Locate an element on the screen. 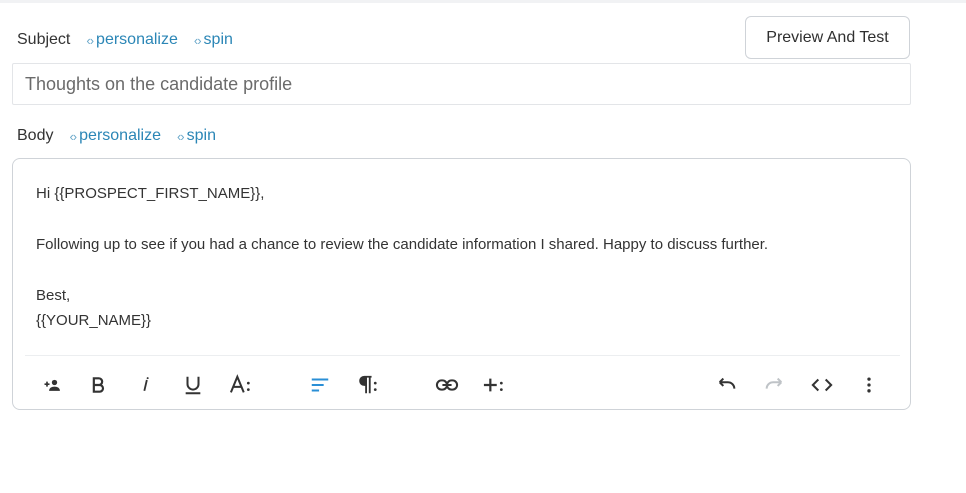 This screenshot has height=493, width=966. body-personalize-label: personalize is located at coordinates (120, 135).